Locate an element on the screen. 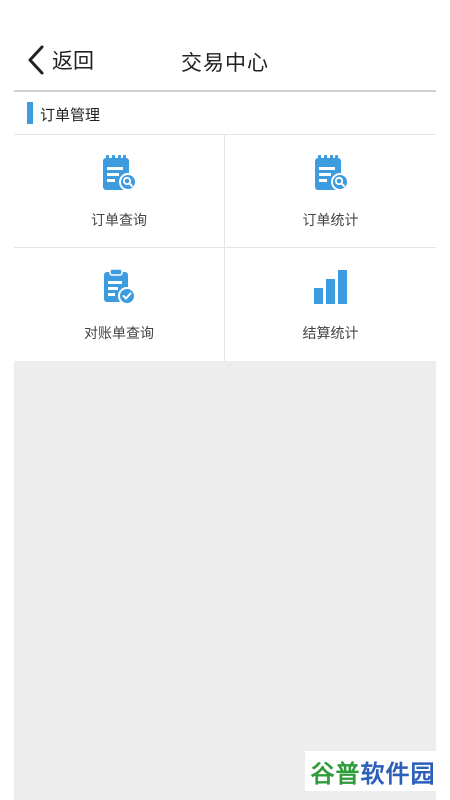 The width and height of the screenshot is (450, 800). nav-header: 返回 交易中心 is located at coordinates (225, 61).